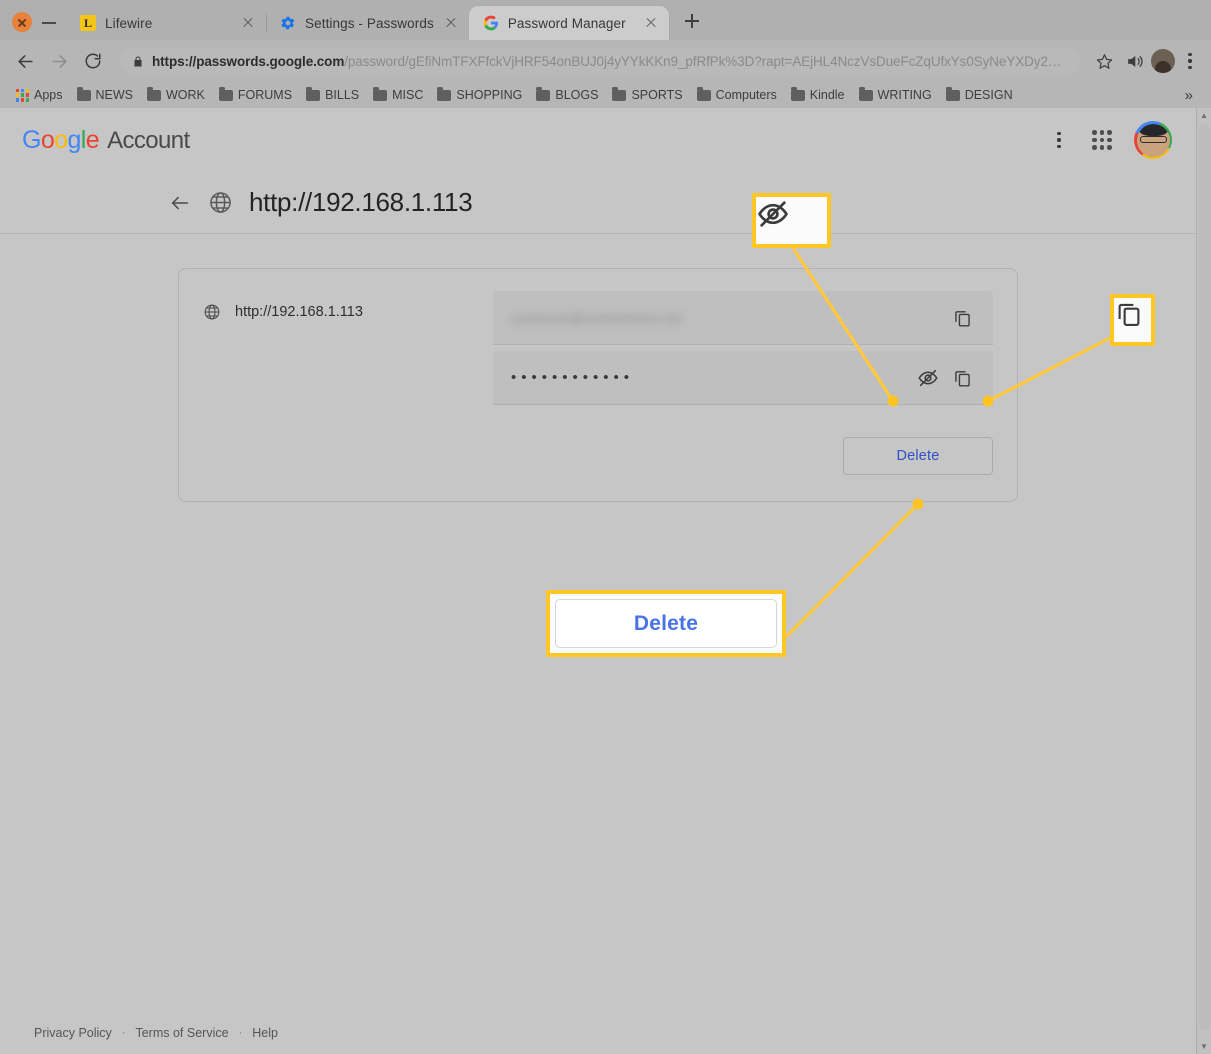 This screenshot has width=1211, height=1054. I want to click on bookmark-forums: FORUMS, so click(255, 95).